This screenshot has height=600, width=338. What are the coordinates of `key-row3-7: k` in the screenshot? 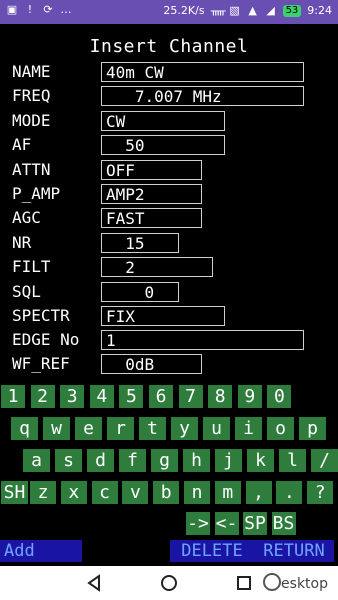 It's located at (260, 460).